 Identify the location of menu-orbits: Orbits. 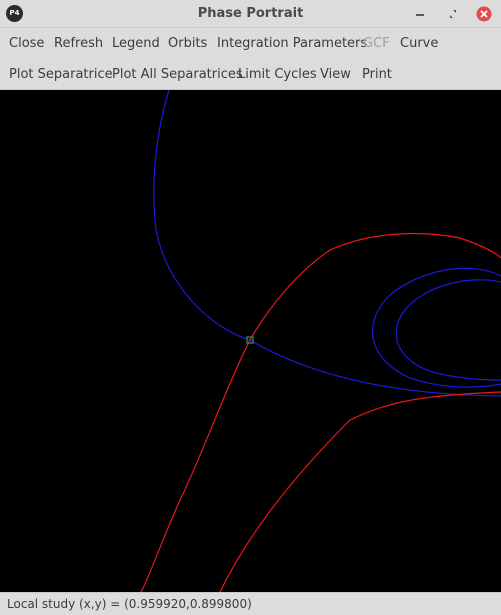
(187, 43).